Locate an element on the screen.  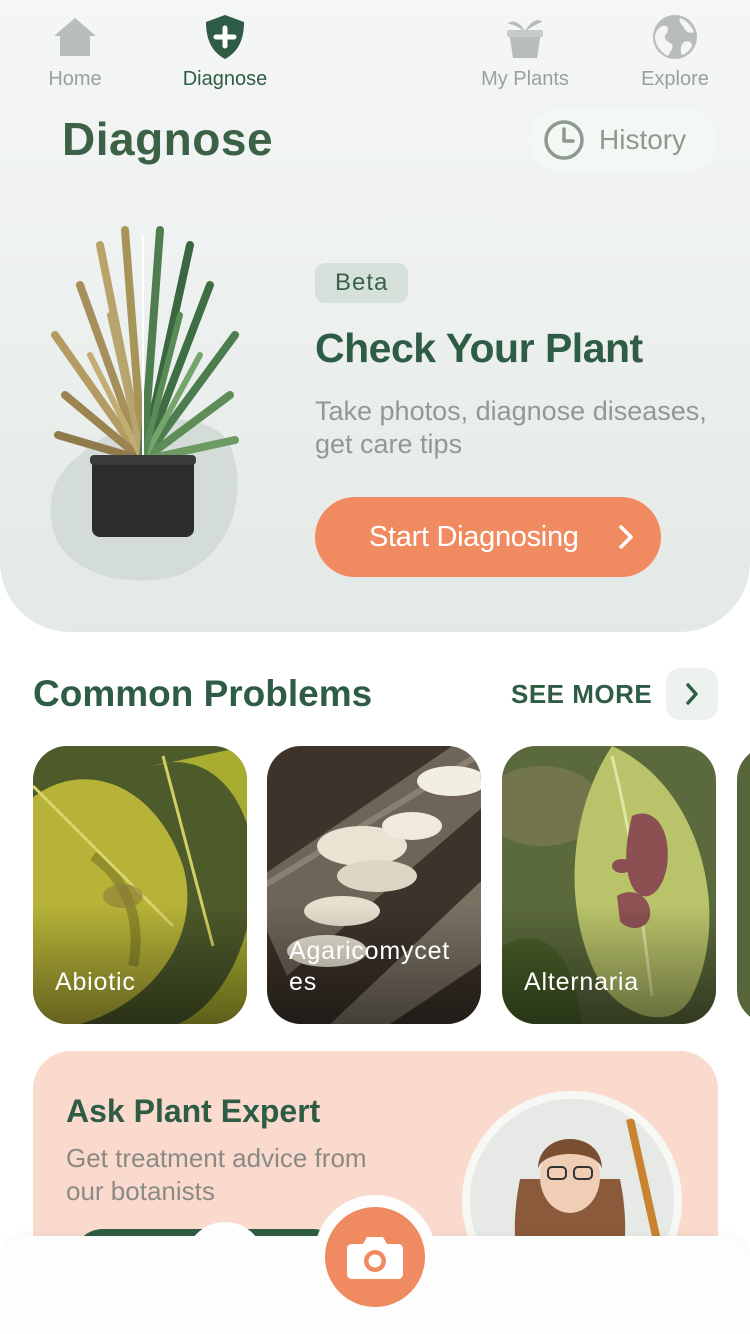
start-diagnosing-button: Start Diagnosing is located at coordinates (488, 537).